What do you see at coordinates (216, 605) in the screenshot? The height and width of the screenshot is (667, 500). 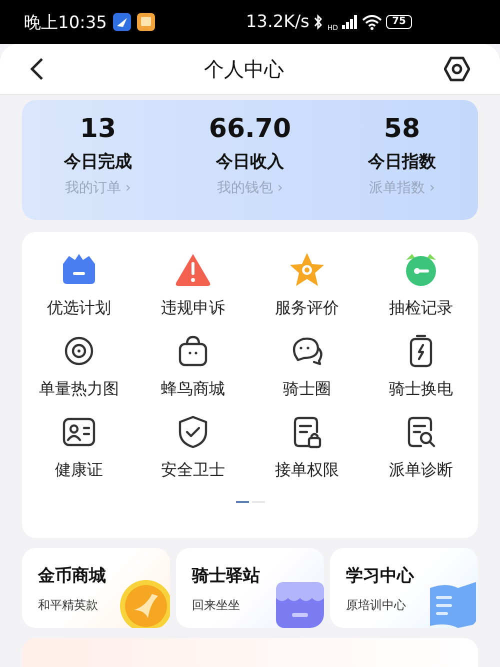 I see `tile-subtitle: 回来坐坐` at bounding box center [216, 605].